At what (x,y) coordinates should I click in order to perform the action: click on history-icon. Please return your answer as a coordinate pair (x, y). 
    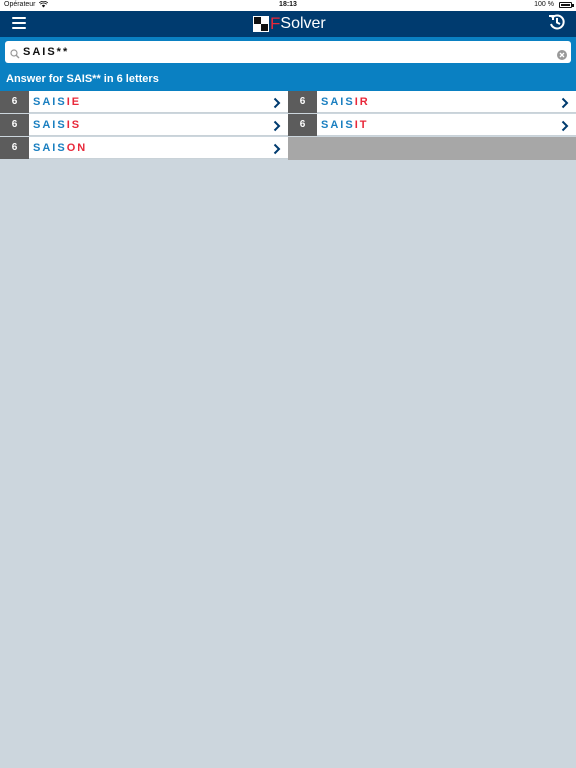
    Looking at the image, I should click on (557, 22).